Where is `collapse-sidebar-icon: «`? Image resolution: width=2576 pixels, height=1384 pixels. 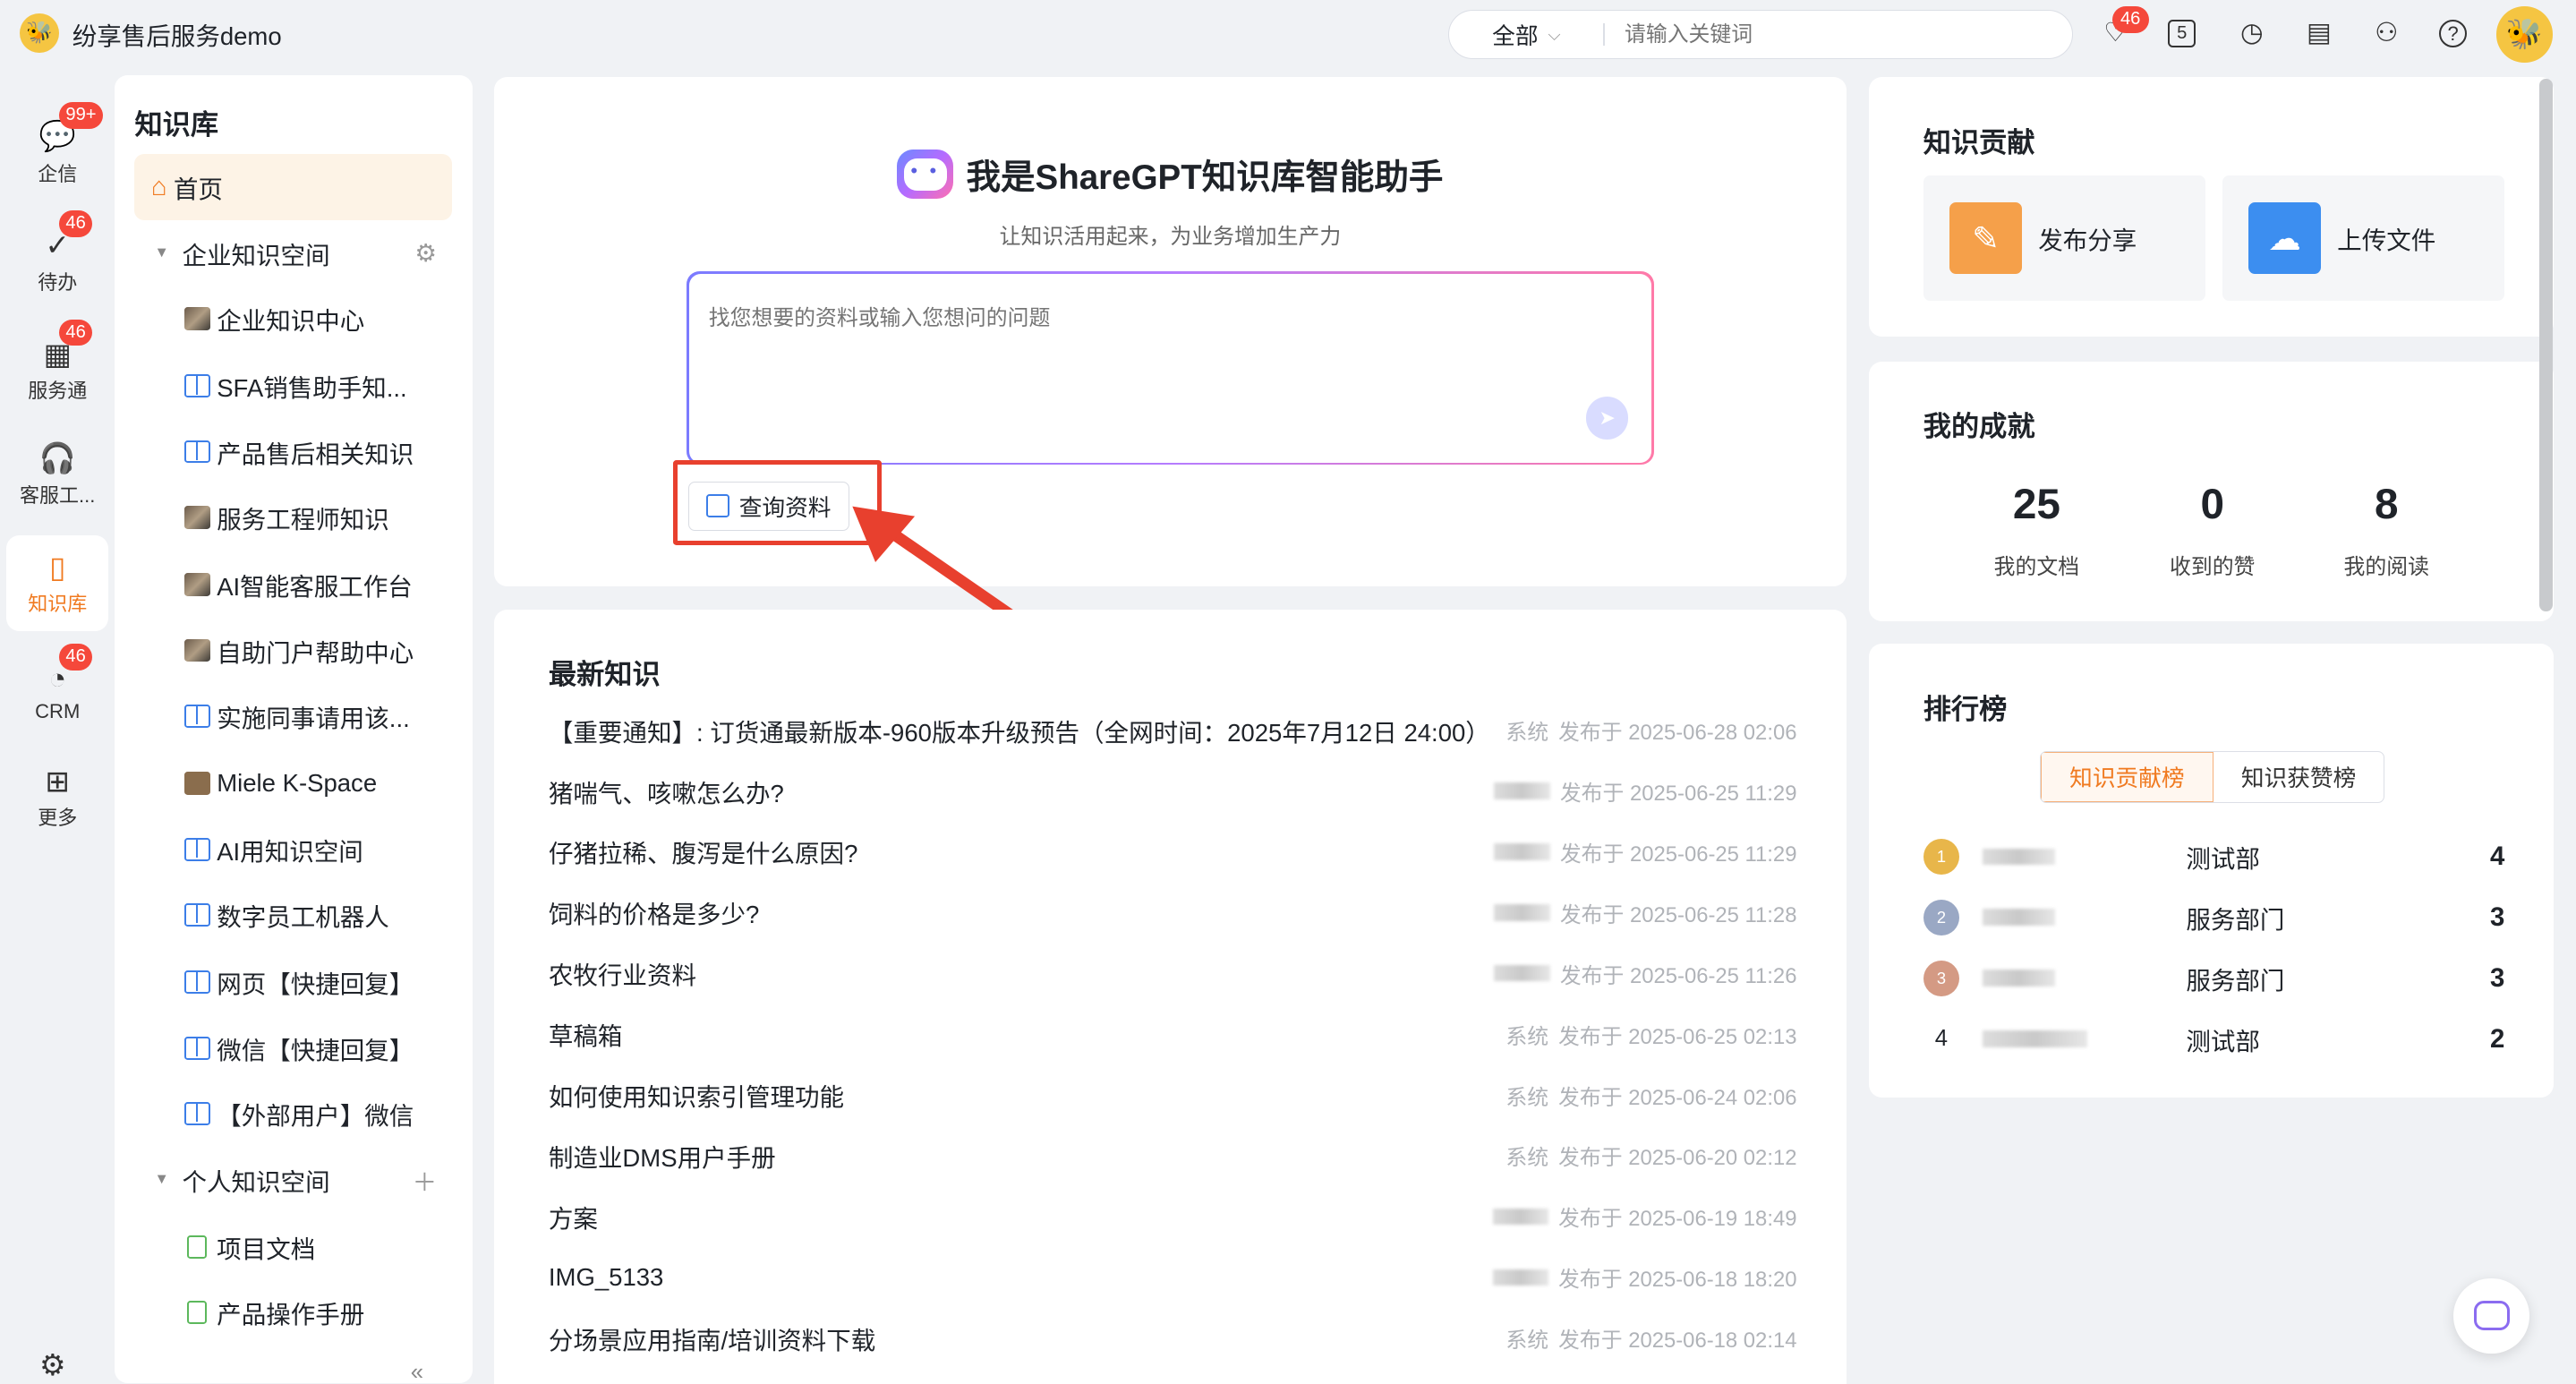 collapse-sidebar-icon: « is located at coordinates (417, 1371).